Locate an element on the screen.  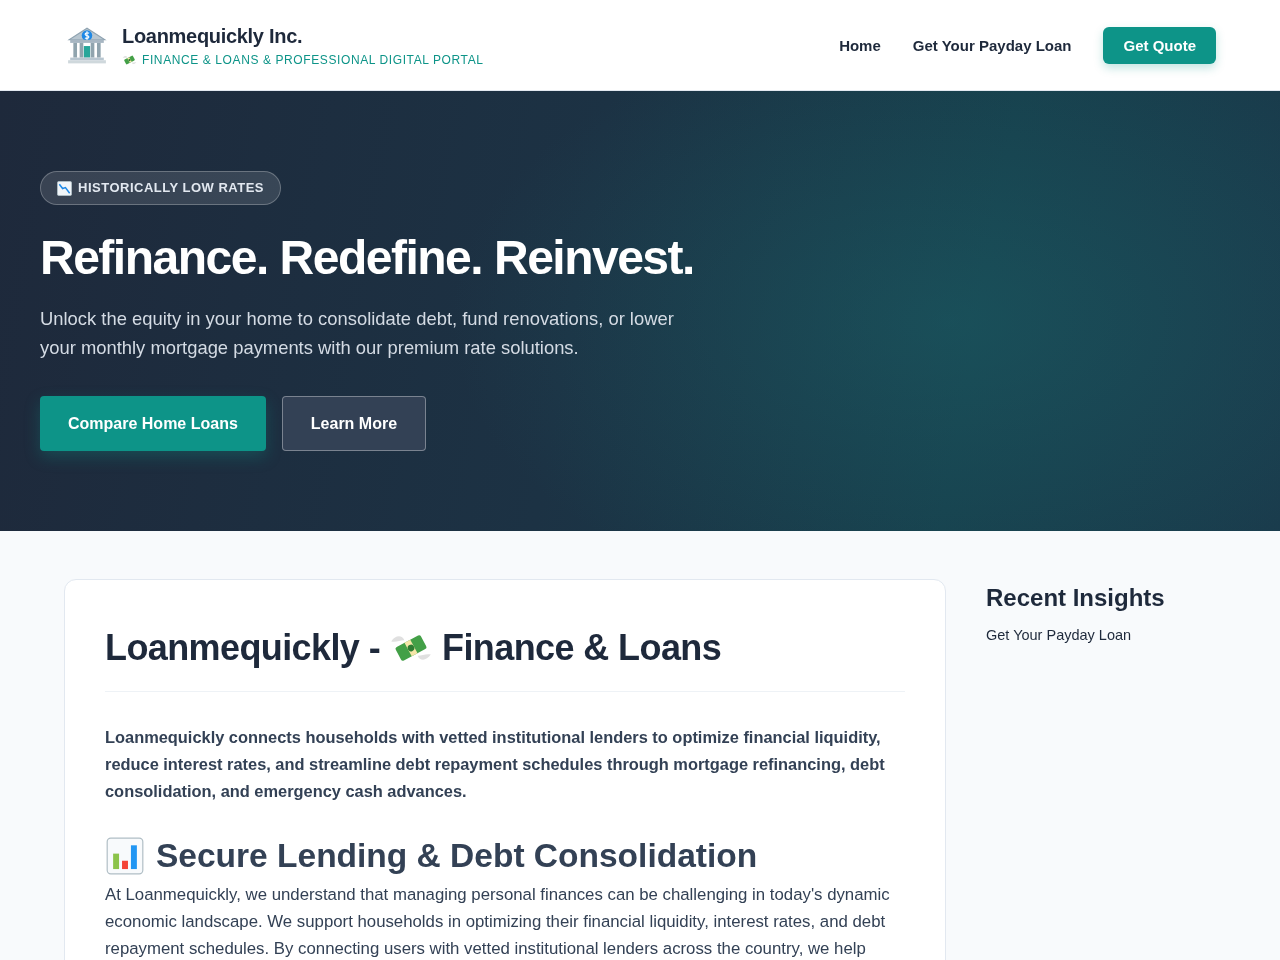
learn-more-button: Learn More is located at coordinates (354, 423).